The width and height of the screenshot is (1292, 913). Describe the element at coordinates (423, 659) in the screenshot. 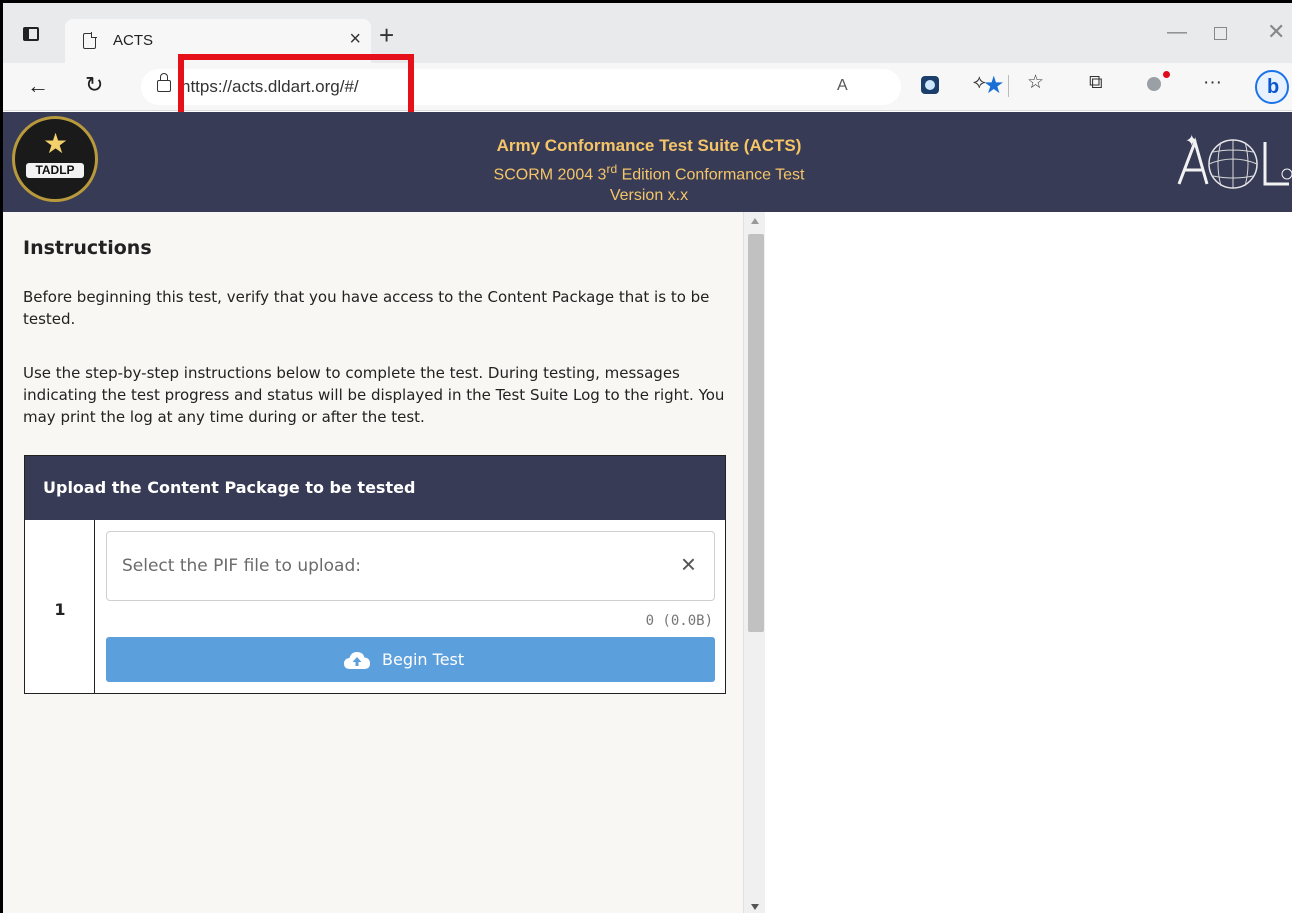

I see `begin-test-label: Begin Test` at that location.